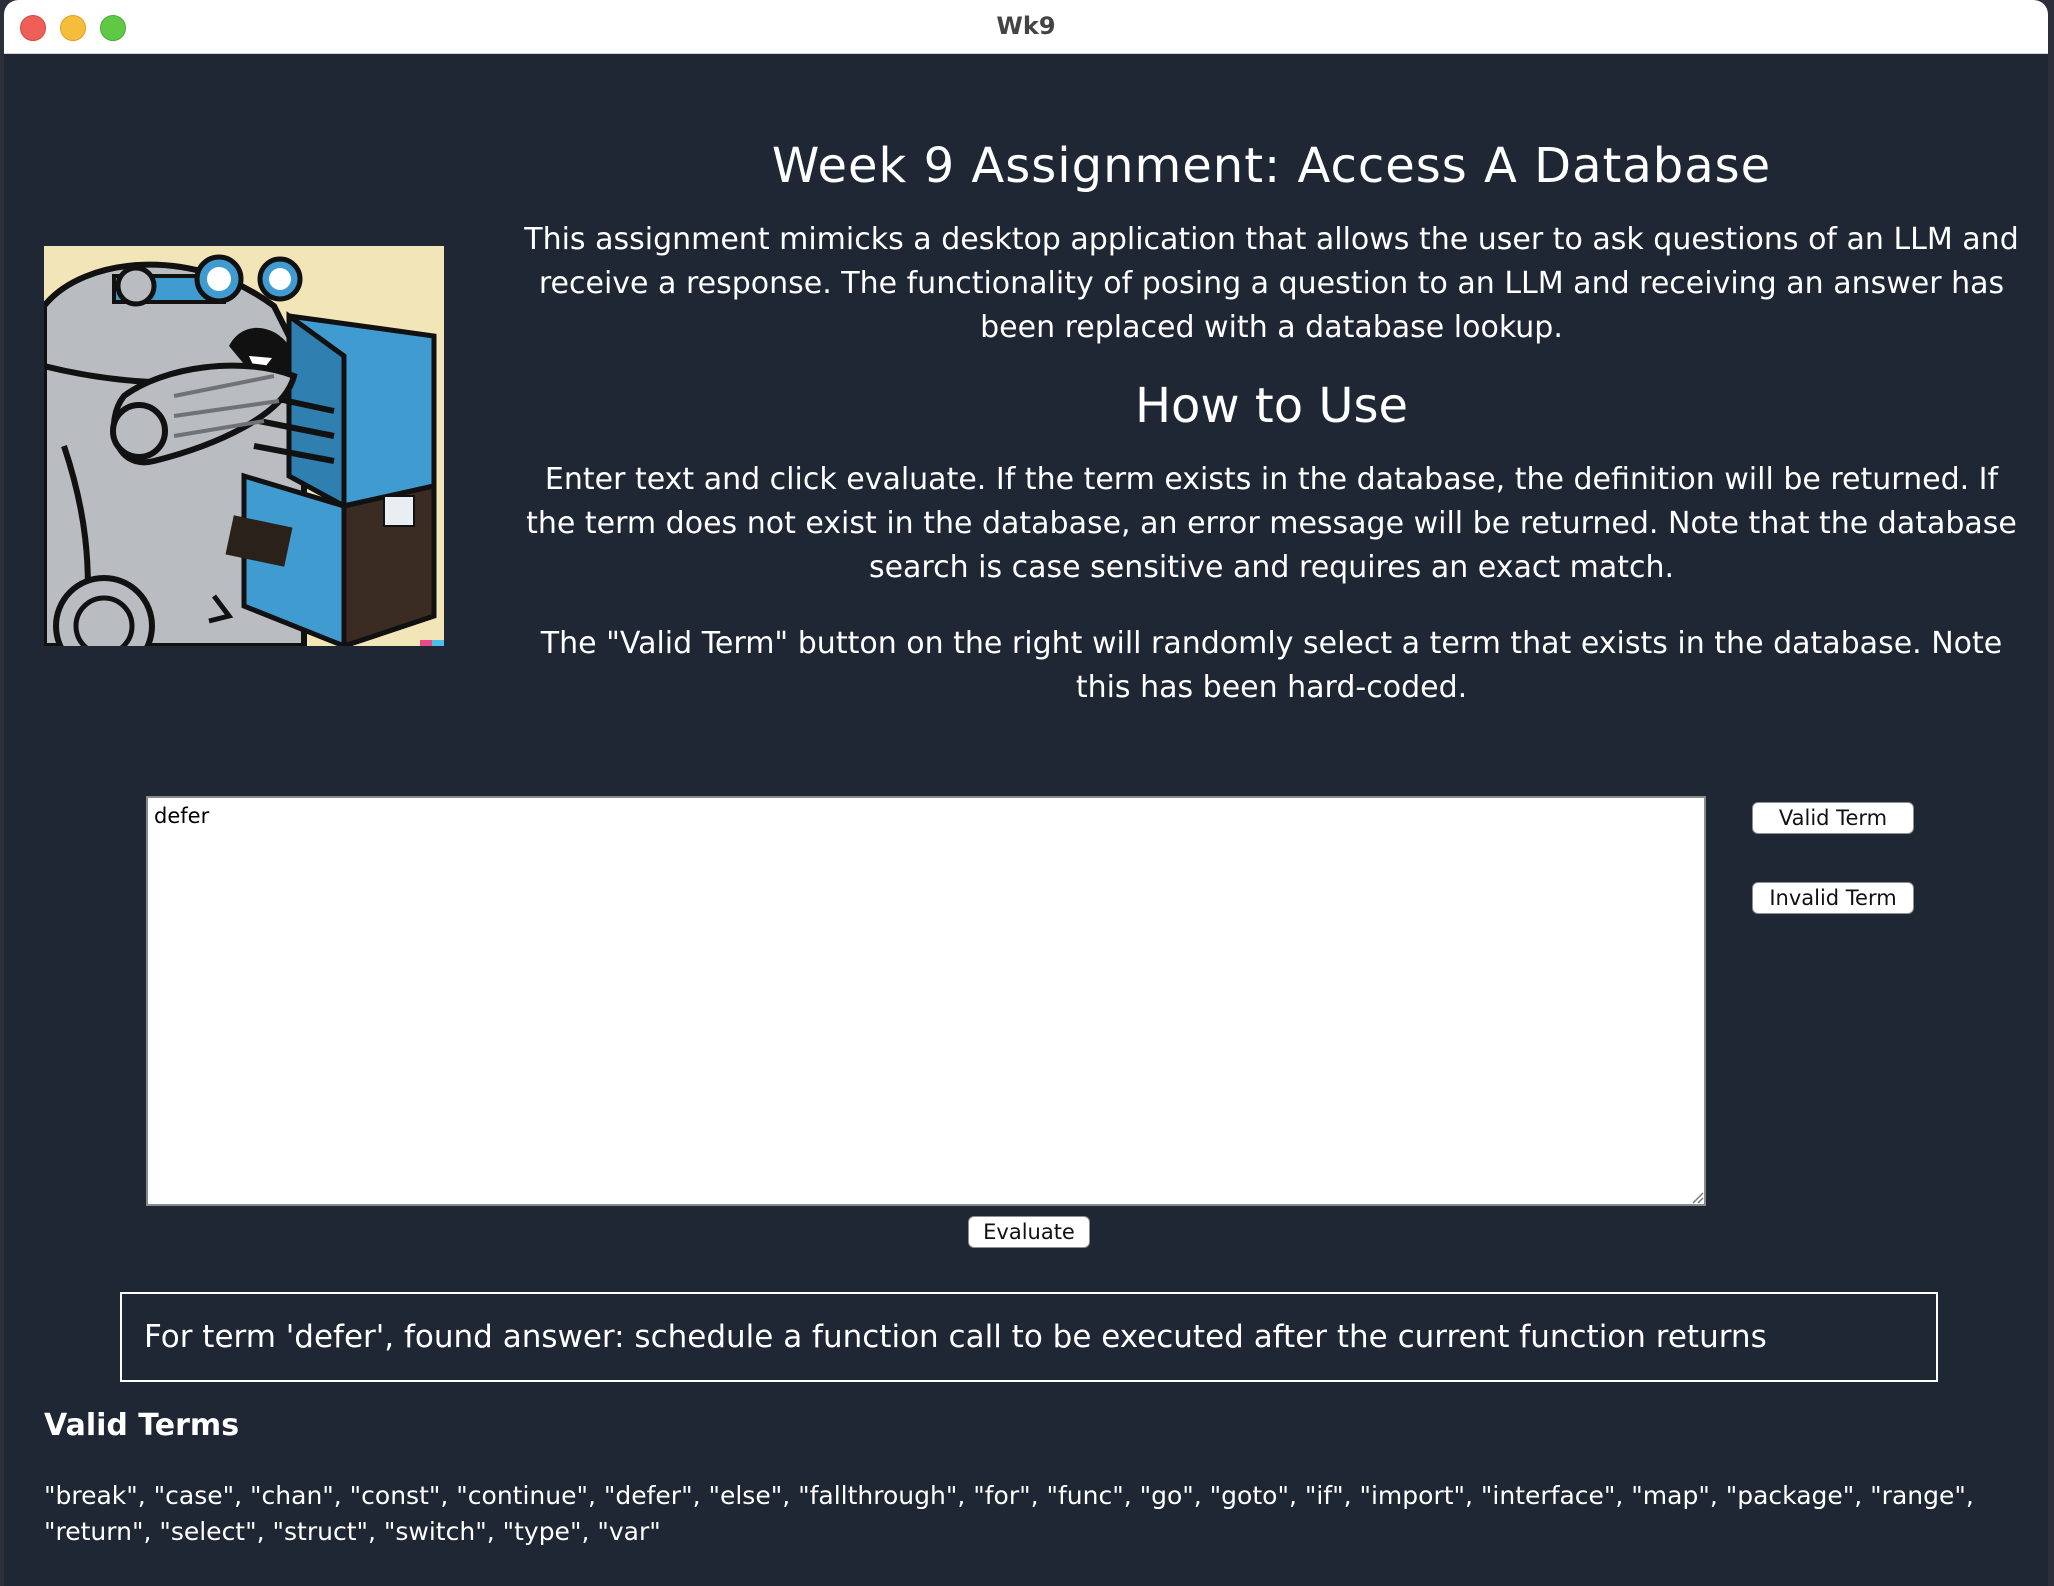 This screenshot has width=2054, height=1586. Describe the element at coordinates (1271, 166) in the screenshot. I see `page-title: Week 9 Assignment: Access A Database` at that location.